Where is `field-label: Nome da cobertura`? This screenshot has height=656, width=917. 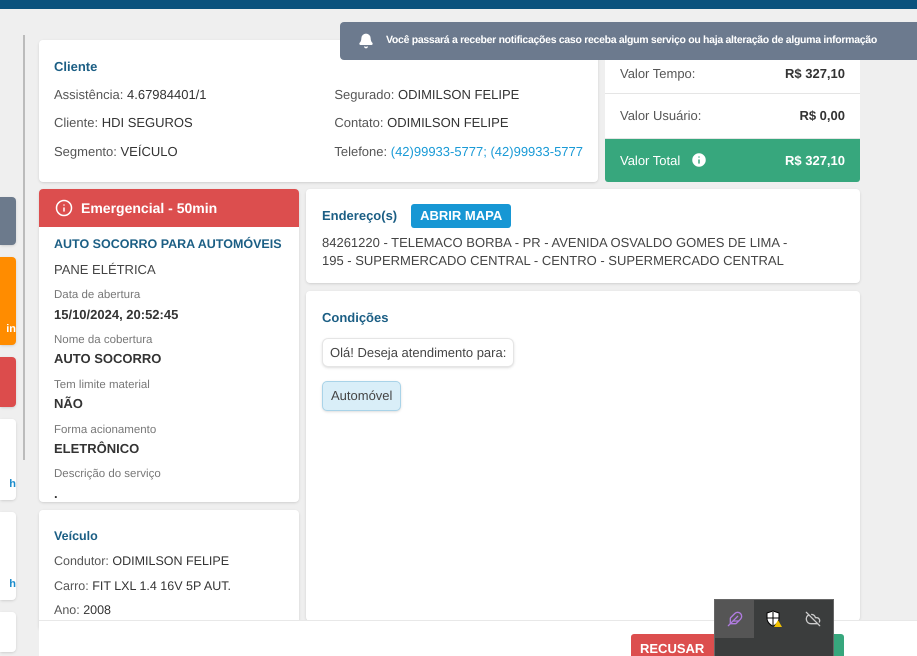 field-label: Nome da cobertura is located at coordinates (104, 340).